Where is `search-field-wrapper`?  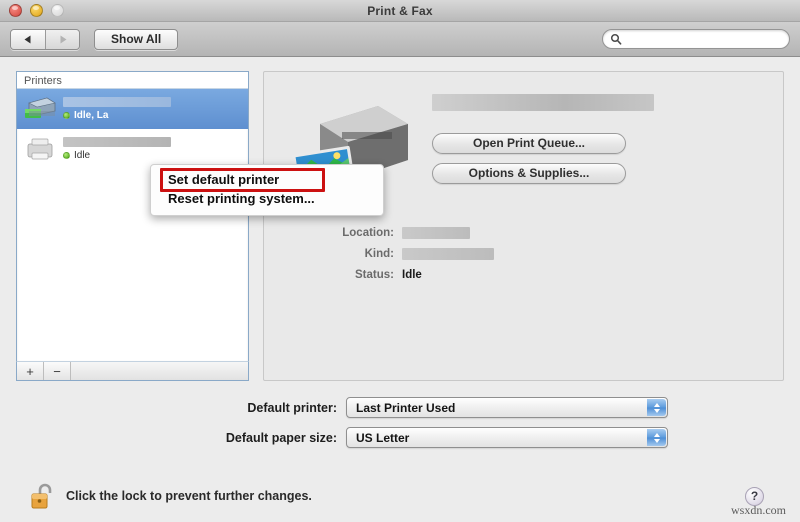 search-field-wrapper is located at coordinates (696, 39).